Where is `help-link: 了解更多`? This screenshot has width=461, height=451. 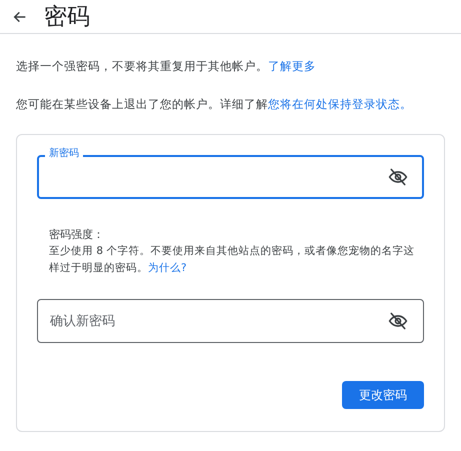 help-link: 了解更多 is located at coordinates (292, 66).